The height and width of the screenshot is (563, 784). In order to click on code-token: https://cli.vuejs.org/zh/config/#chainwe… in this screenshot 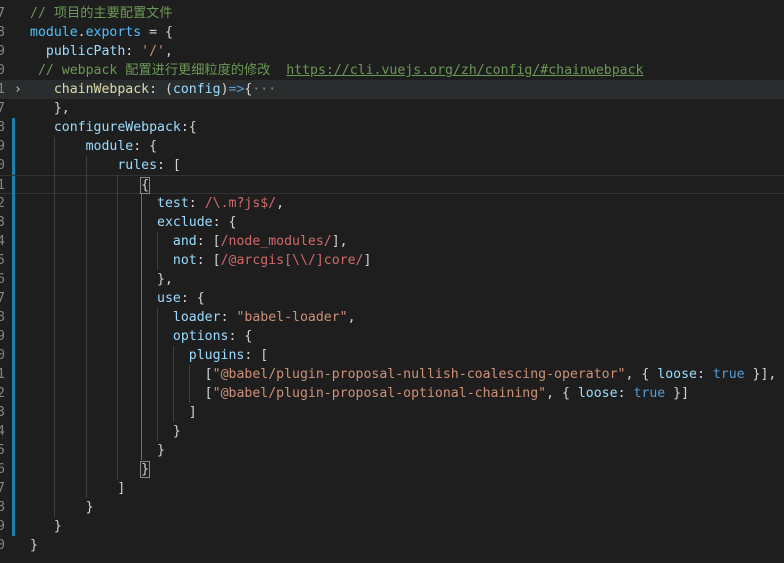, I will do `click(465, 70)`.